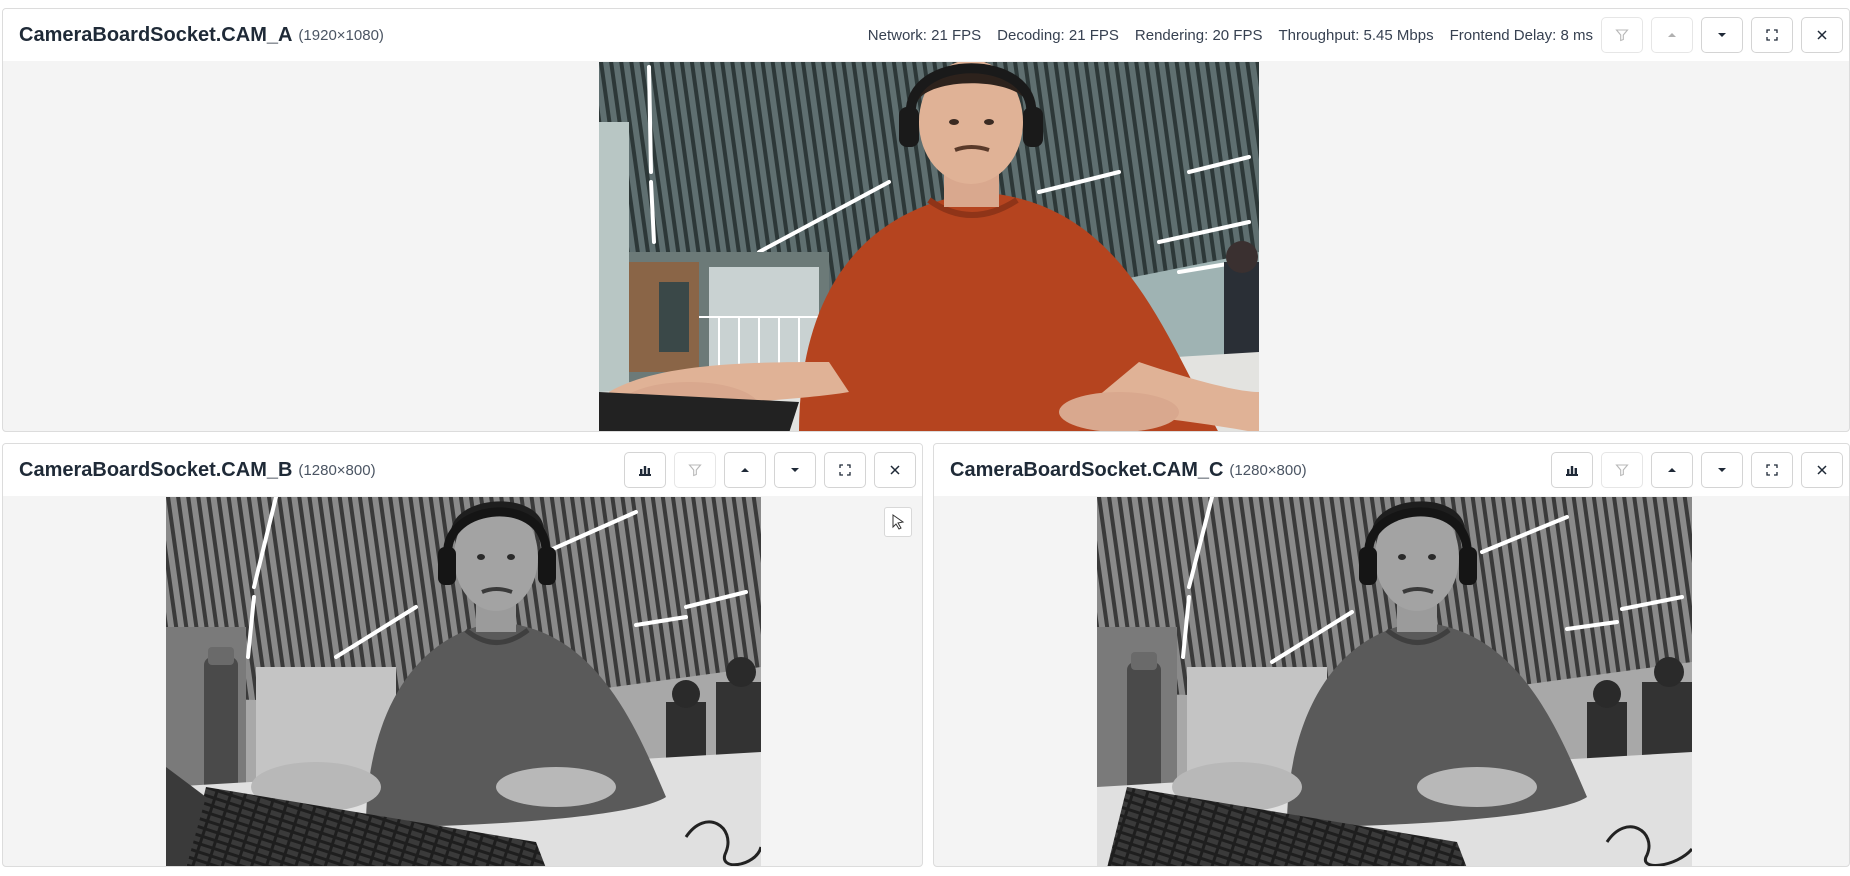  I want to click on stat-network: Network: 21 FPS, so click(924, 35).